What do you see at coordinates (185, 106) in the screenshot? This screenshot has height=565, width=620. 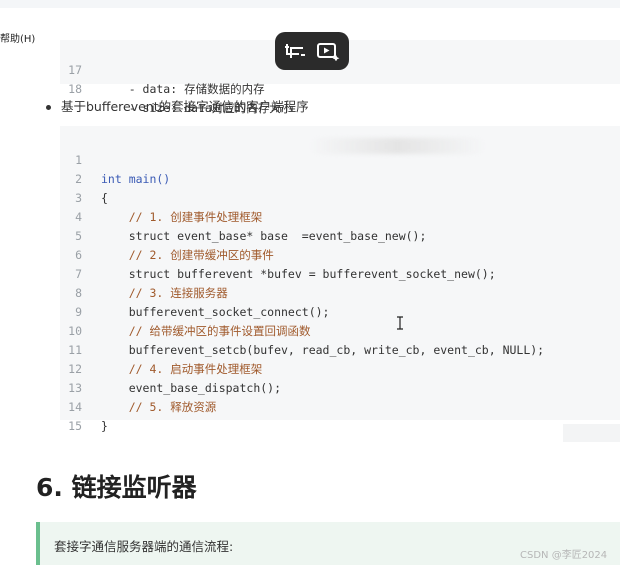 I see `bullet-text: 基于bufferevent的套接字通信的客户端程序` at bounding box center [185, 106].